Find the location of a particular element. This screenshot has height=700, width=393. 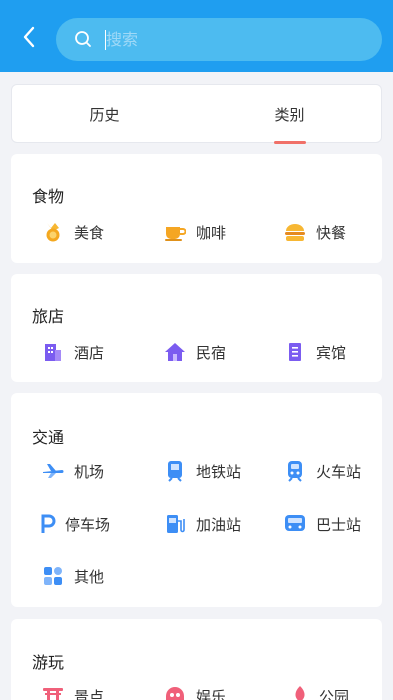

category-item-label: 公园 is located at coordinates (334, 693).